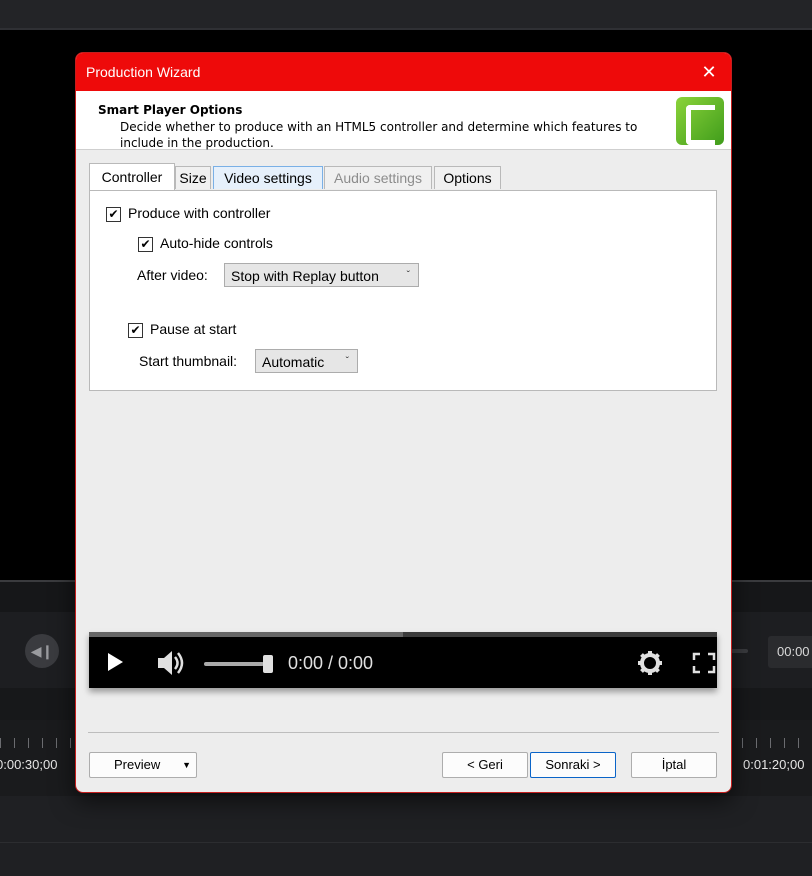  What do you see at coordinates (739, 651) in the screenshot?
I see `playback-slider` at bounding box center [739, 651].